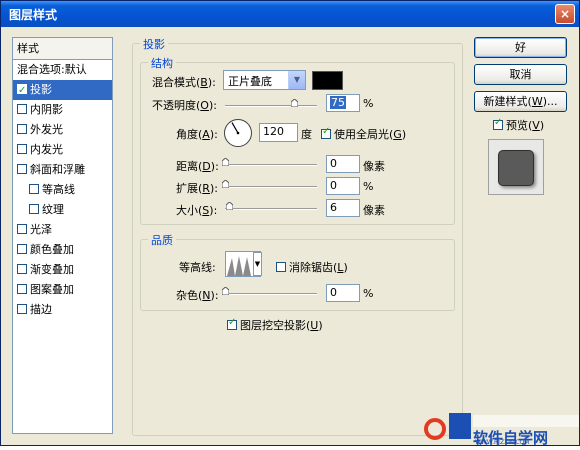 The width and height of the screenshot is (580, 450). I want to click on cancel-button: 取消, so click(520, 74).